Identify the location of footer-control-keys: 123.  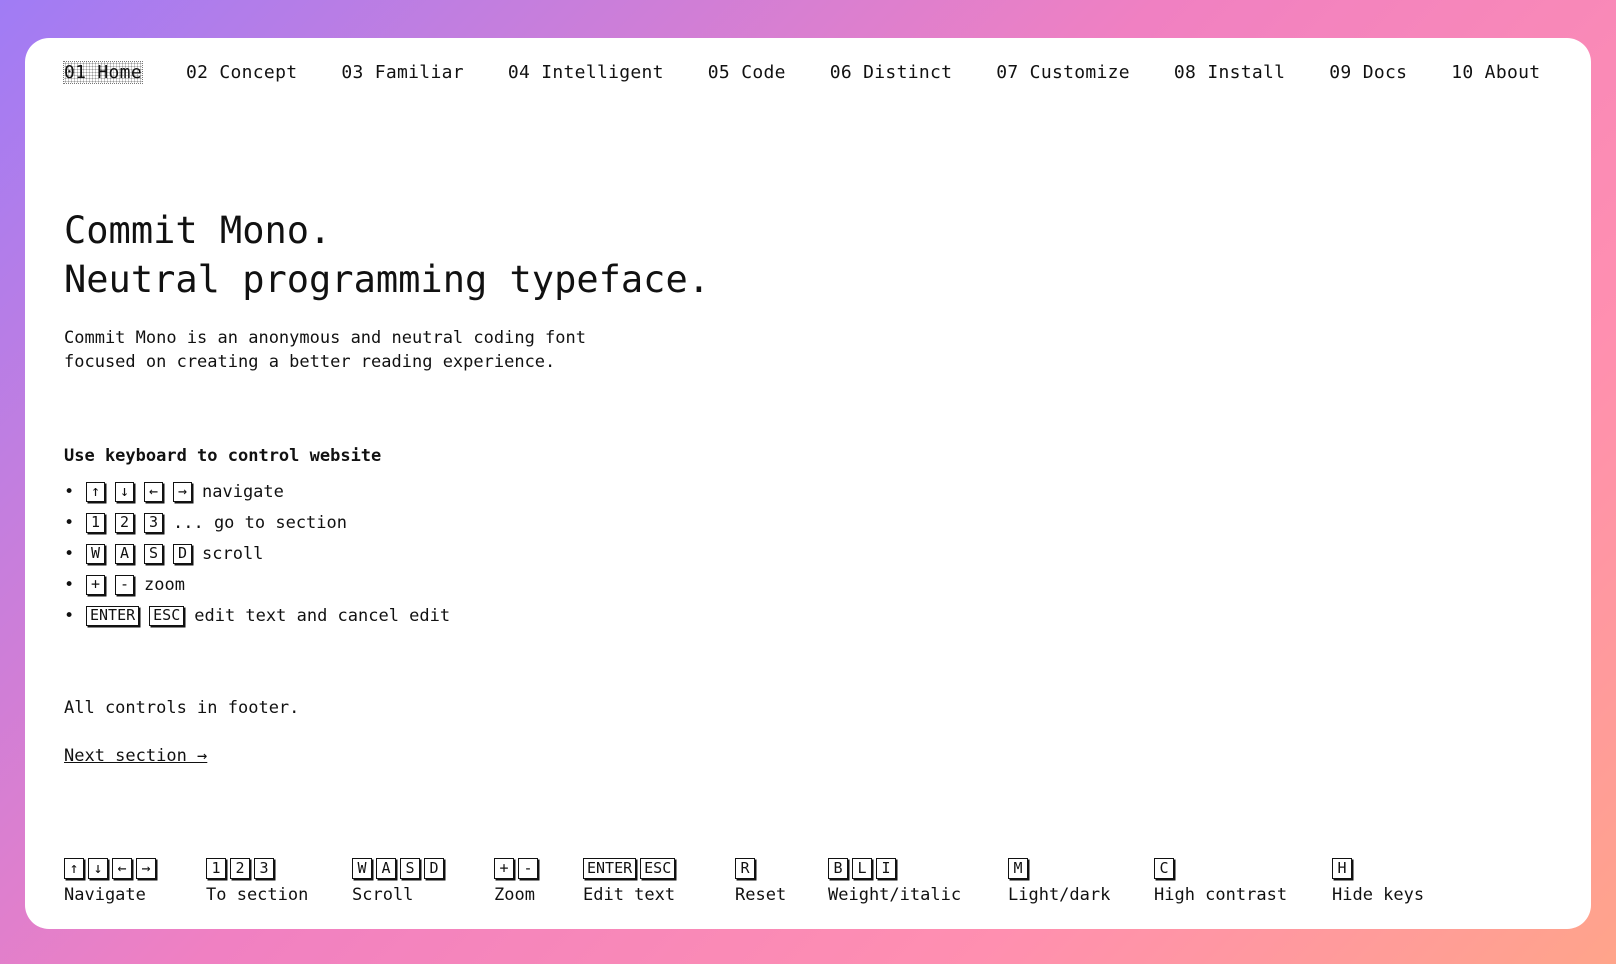
(257, 868).